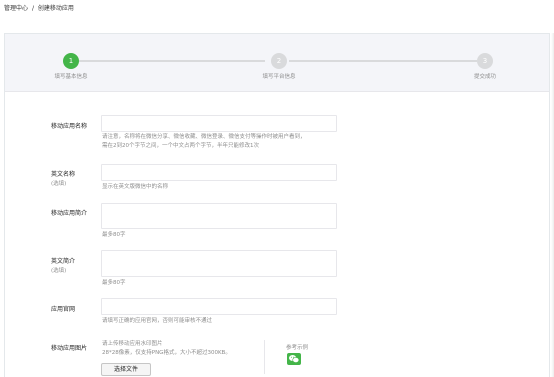  Describe the element at coordinates (114, 235) in the screenshot. I see `app-intro-hint: 最多80字` at that location.